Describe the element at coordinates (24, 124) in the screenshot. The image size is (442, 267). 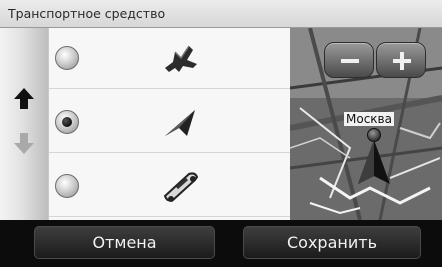
I see `scroll-rail` at that location.